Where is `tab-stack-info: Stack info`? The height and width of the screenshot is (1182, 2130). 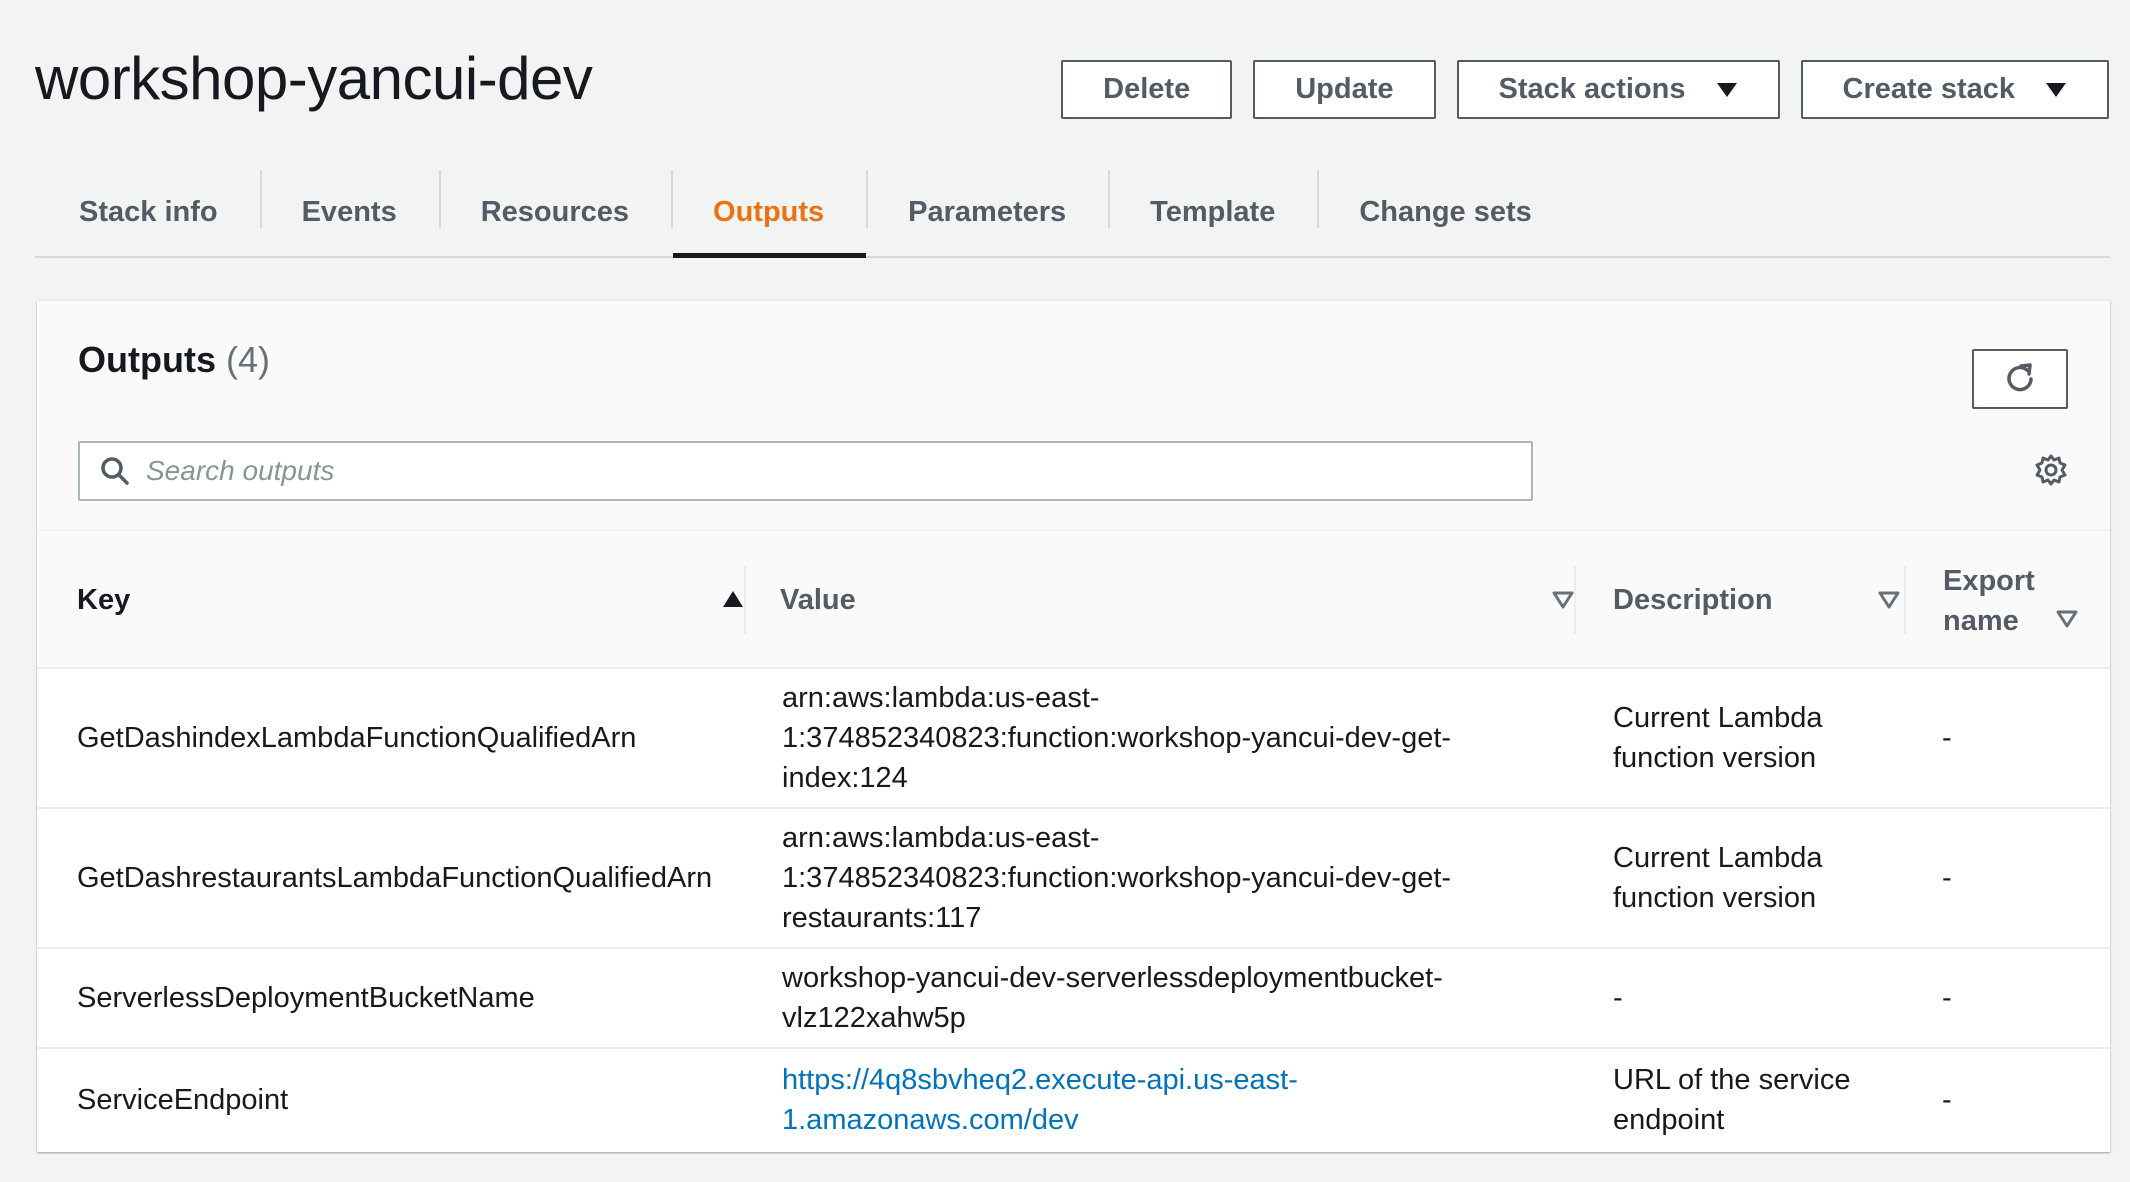 tab-stack-info: Stack info is located at coordinates (147, 212).